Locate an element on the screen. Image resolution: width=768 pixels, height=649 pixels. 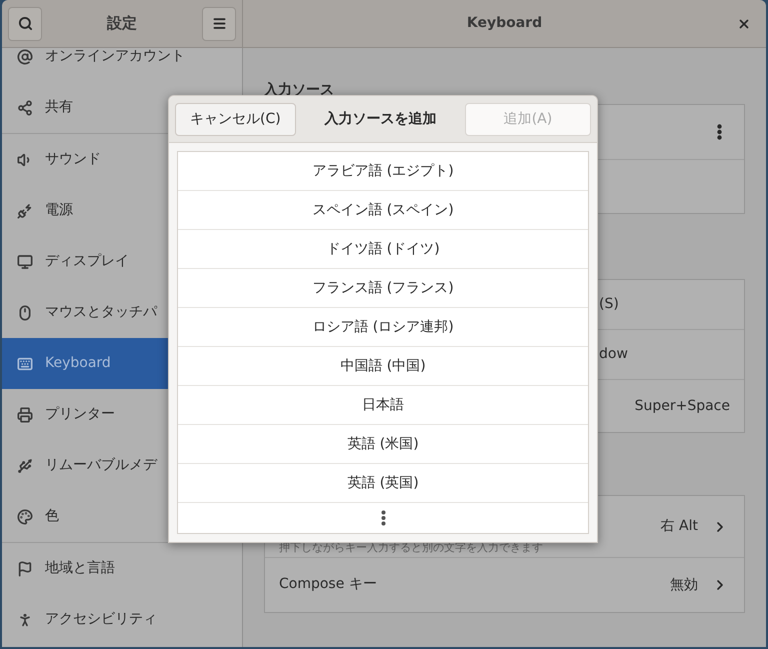
flag-icon is located at coordinates (25, 568).